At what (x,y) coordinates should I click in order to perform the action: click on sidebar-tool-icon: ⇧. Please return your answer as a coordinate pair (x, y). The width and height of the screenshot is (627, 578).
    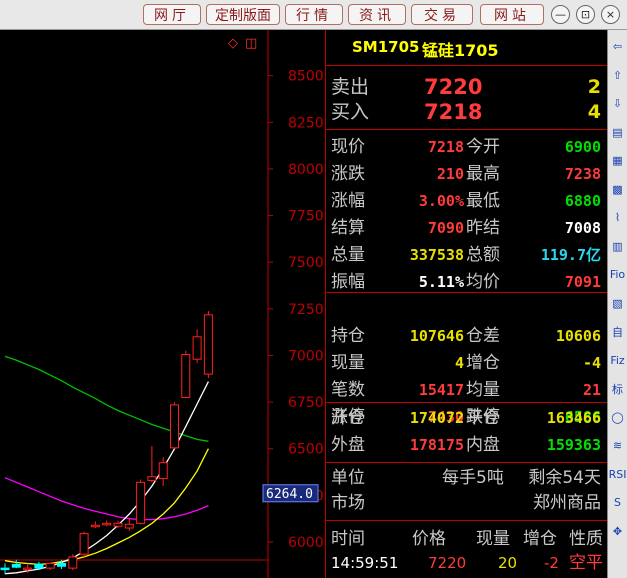
    Looking at the image, I should click on (617, 75).